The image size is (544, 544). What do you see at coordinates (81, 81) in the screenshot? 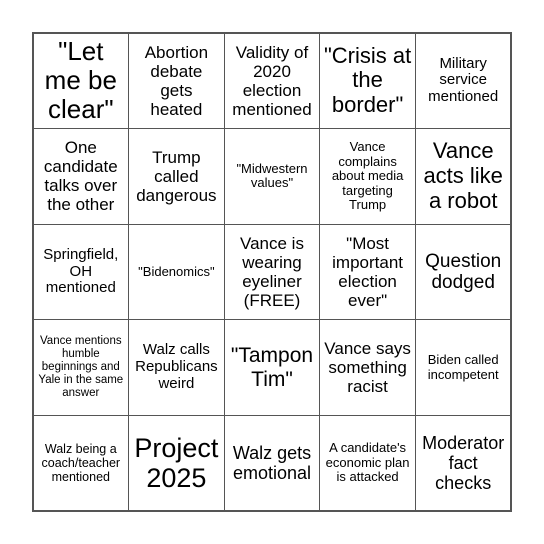
I see `bingo-cell: "Let me be clear"` at bounding box center [81, 81].